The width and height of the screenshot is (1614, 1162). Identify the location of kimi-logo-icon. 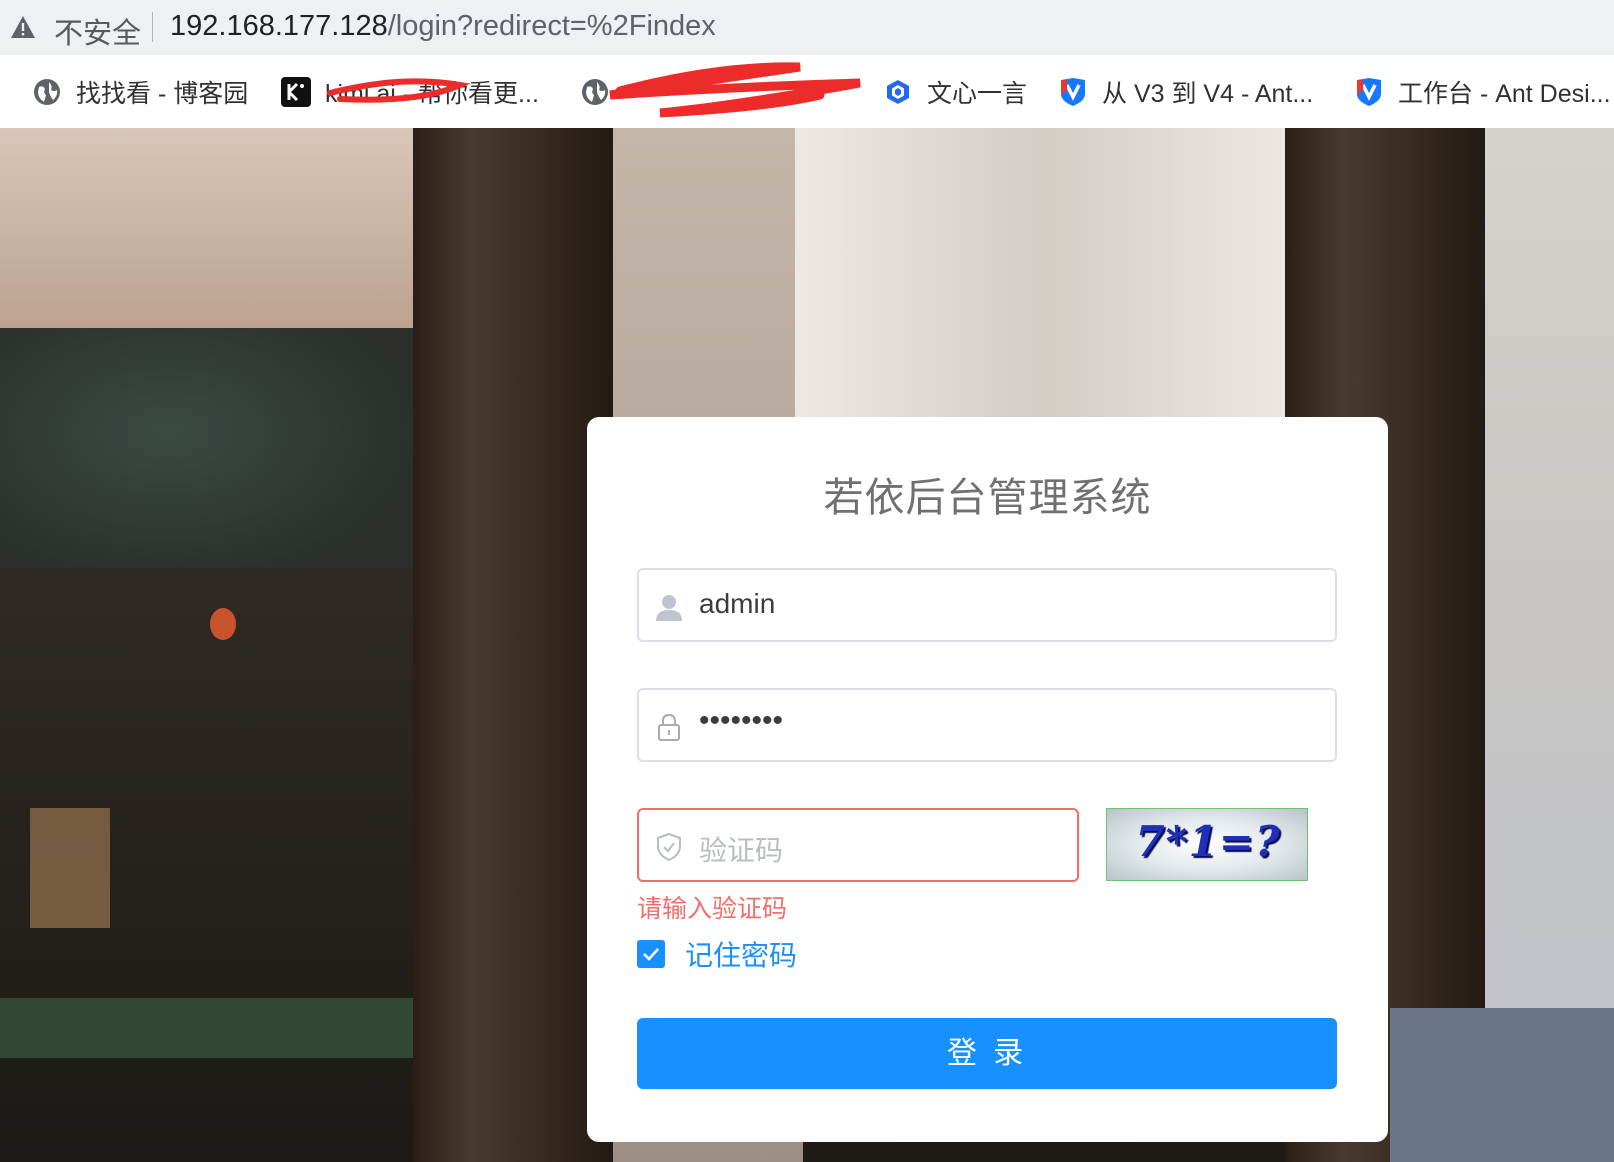
(296, 92).